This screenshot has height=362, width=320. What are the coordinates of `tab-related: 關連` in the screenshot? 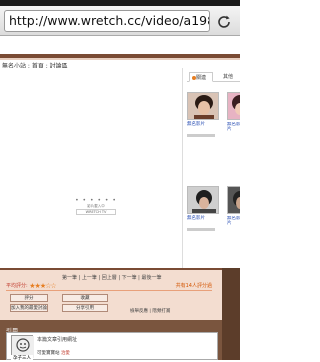 It's located at (201, 77).